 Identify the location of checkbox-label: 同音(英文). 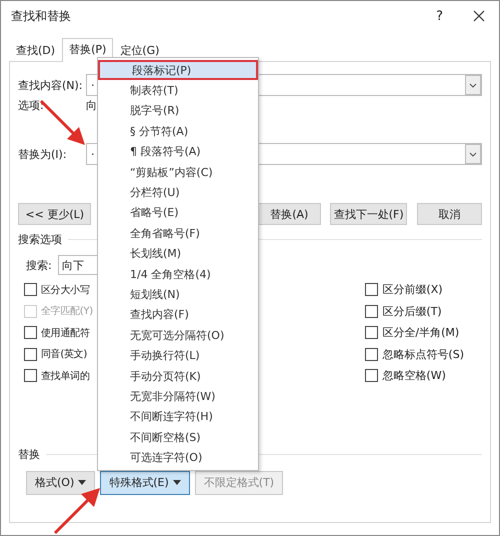
(64, 355).